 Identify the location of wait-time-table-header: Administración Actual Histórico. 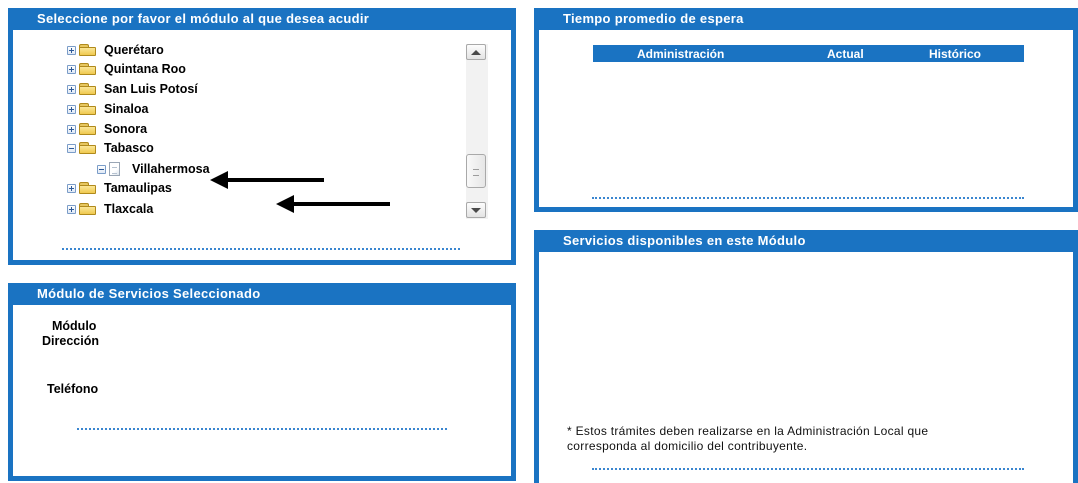
(808, 53).